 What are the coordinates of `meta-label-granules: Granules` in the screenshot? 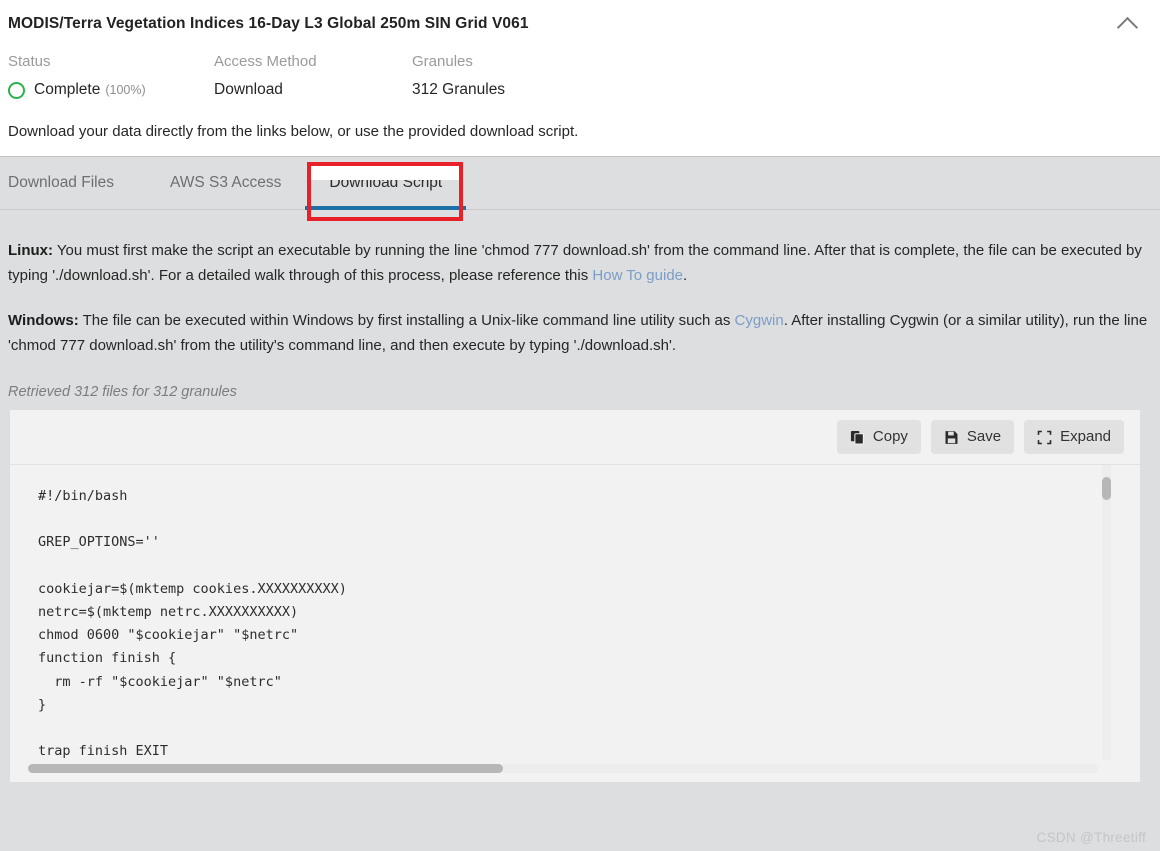 It's located at (442, 61).